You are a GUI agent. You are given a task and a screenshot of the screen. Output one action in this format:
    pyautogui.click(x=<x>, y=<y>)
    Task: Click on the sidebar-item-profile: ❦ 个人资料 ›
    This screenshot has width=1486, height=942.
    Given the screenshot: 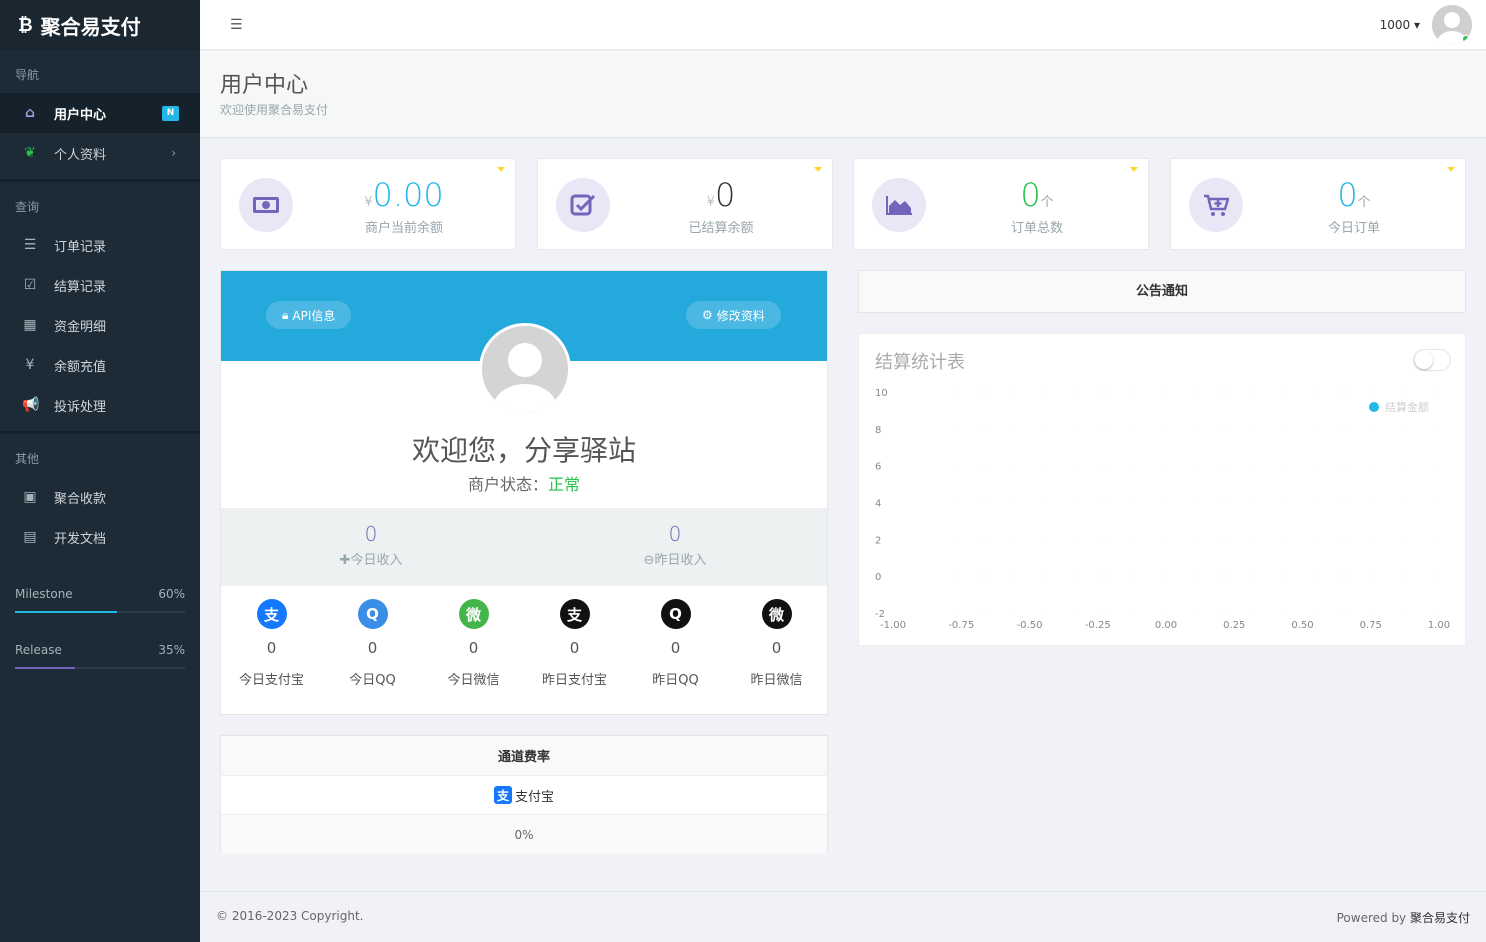 What is the action you would take?
    pyautogui.click(x=100, y=153)
    